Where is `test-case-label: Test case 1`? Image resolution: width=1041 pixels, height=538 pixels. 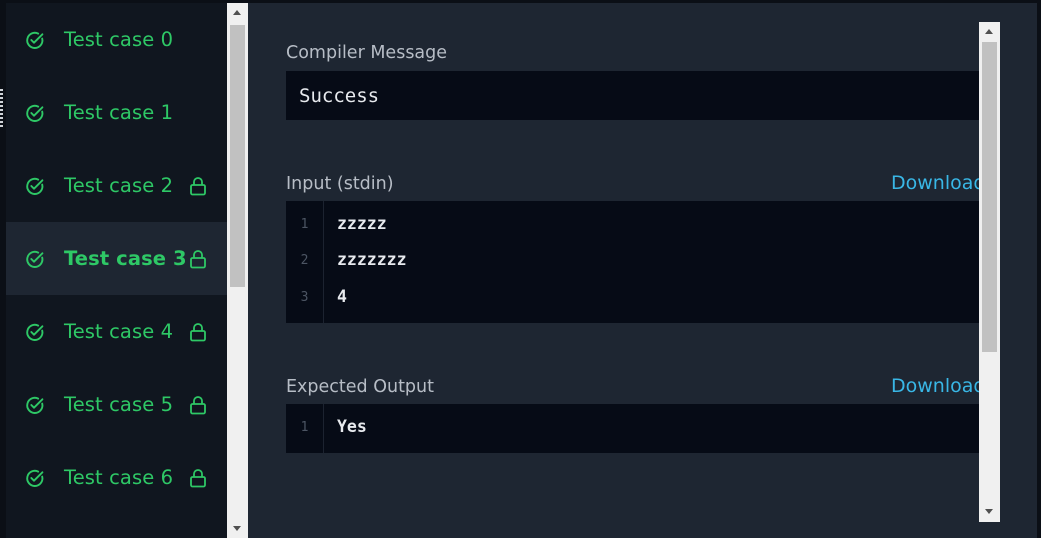 test-case-label: Test case 1 is located at coordinates (119, 112).